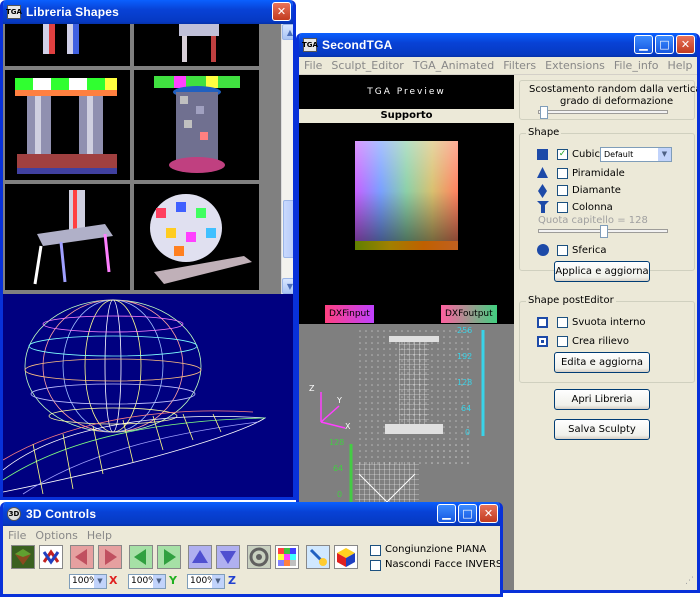 This screenshot has width=700, height=597. I want to click on scroll-thumb, so click(288, 229).